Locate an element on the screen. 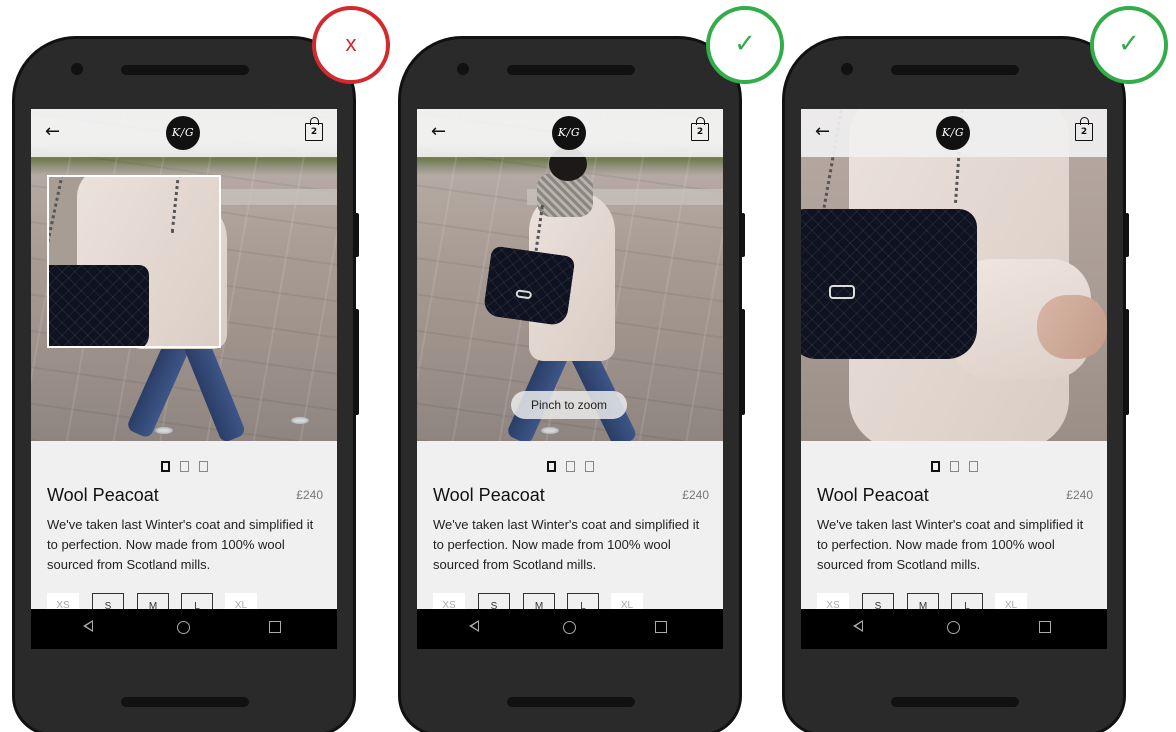  product-photo-zoomed is located at coordinates (954, 275).